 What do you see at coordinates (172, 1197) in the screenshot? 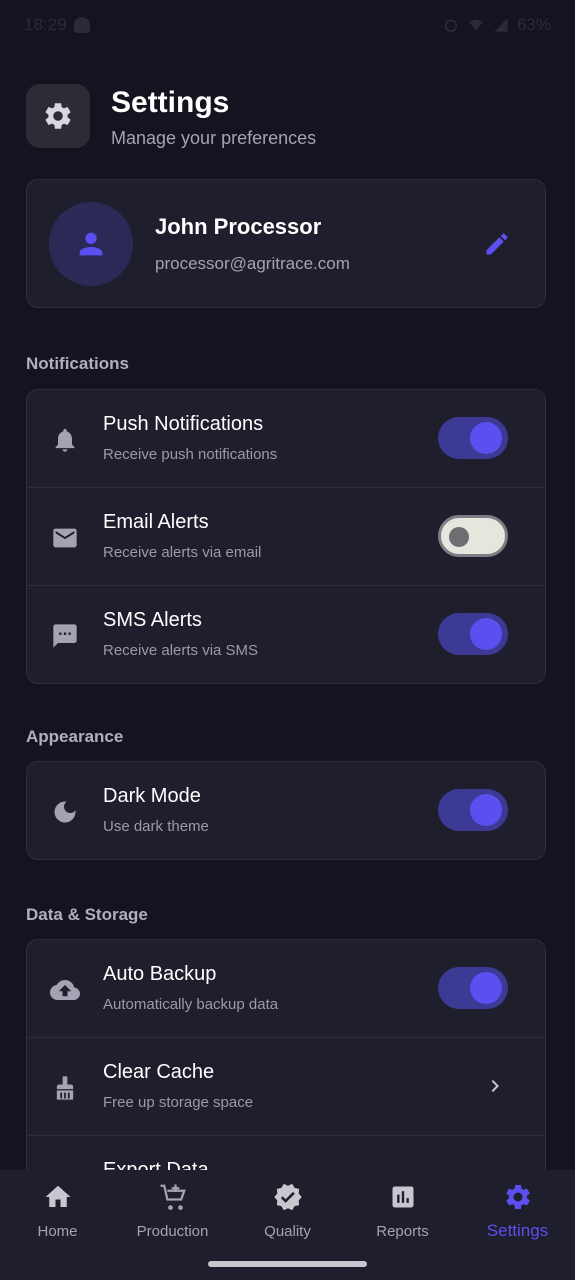
I see `cart-icon` at bounding box center [172, 1197].